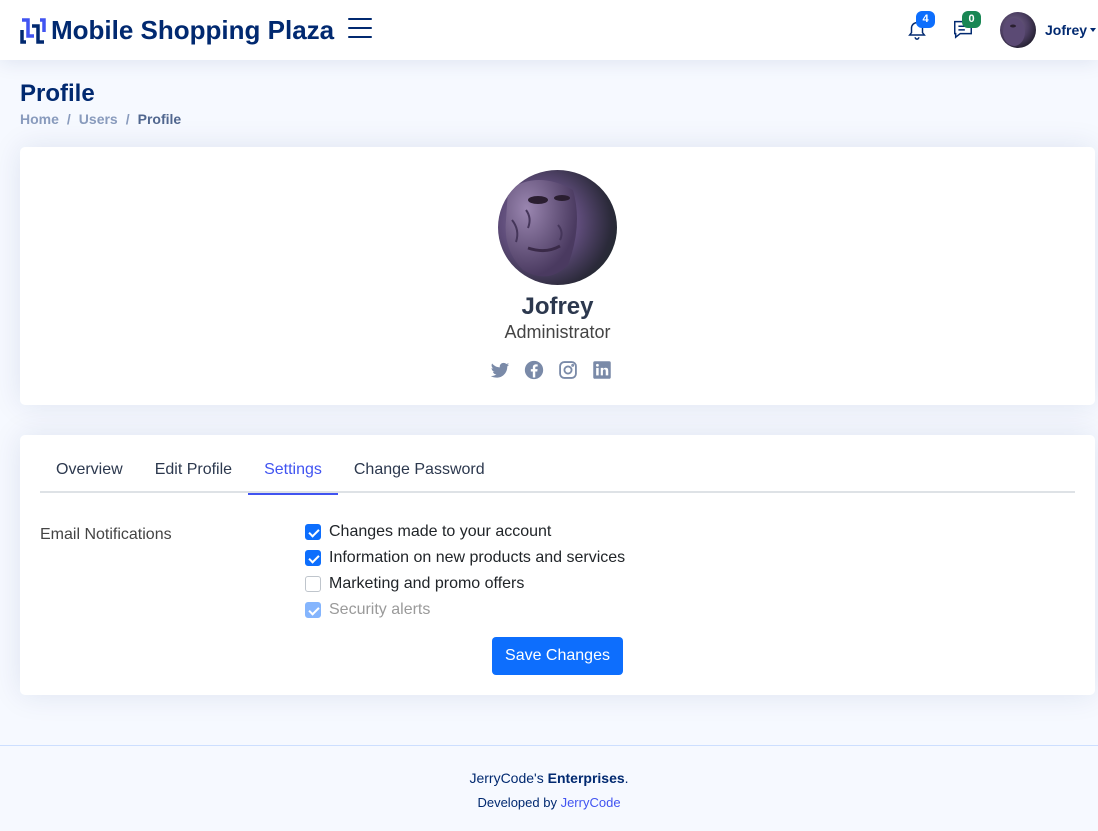 Image resolution: width=1098 pixels, height=831 pixels. What do you see at coordinates (925, 19) in the screenshot?
I see `notifications-badge: 4` at bounding box center [925, 19].